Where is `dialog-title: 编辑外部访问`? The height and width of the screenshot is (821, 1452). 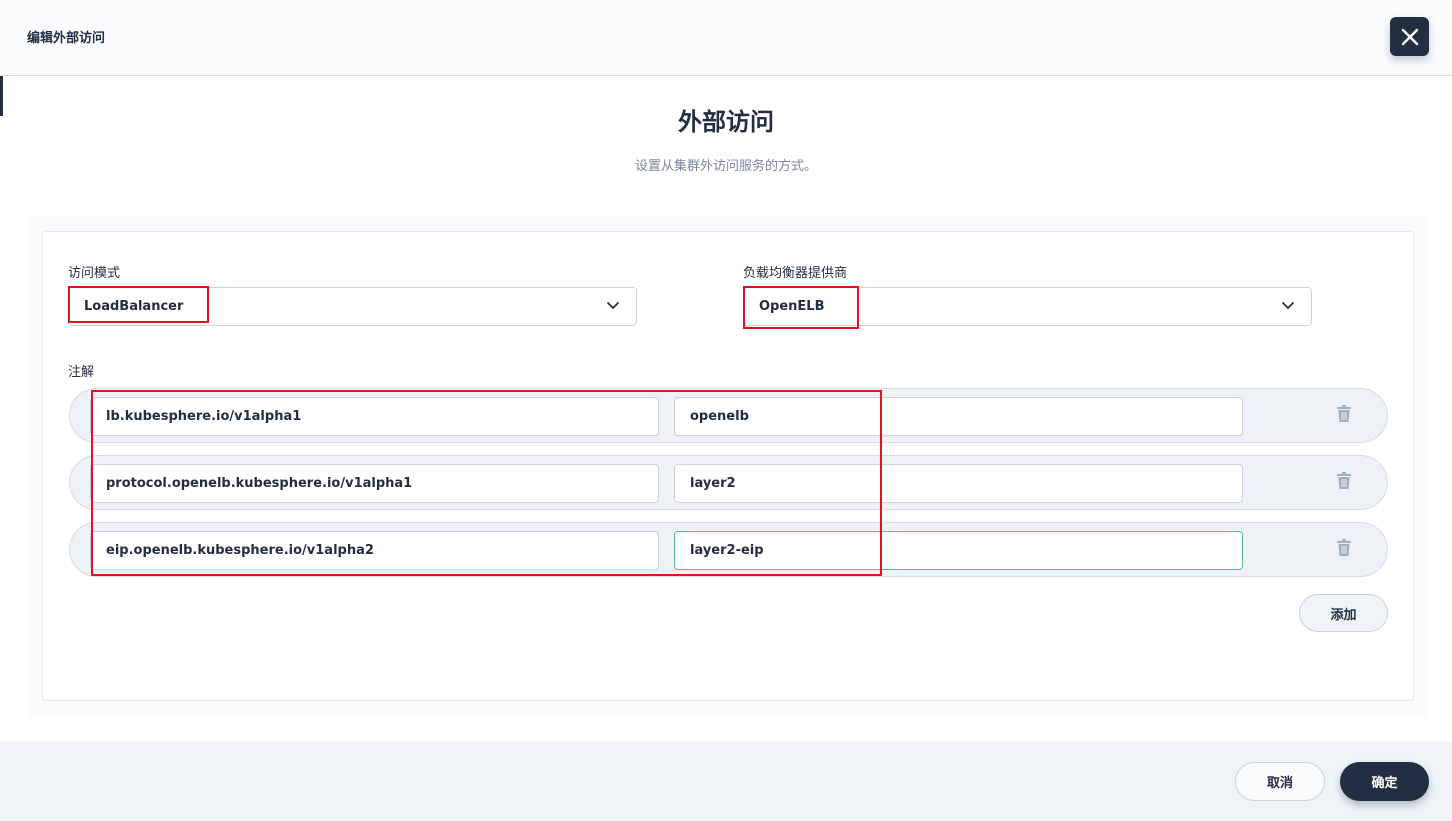
dialog-title: 编辑外部访问 is located at coordinates (66, 38).